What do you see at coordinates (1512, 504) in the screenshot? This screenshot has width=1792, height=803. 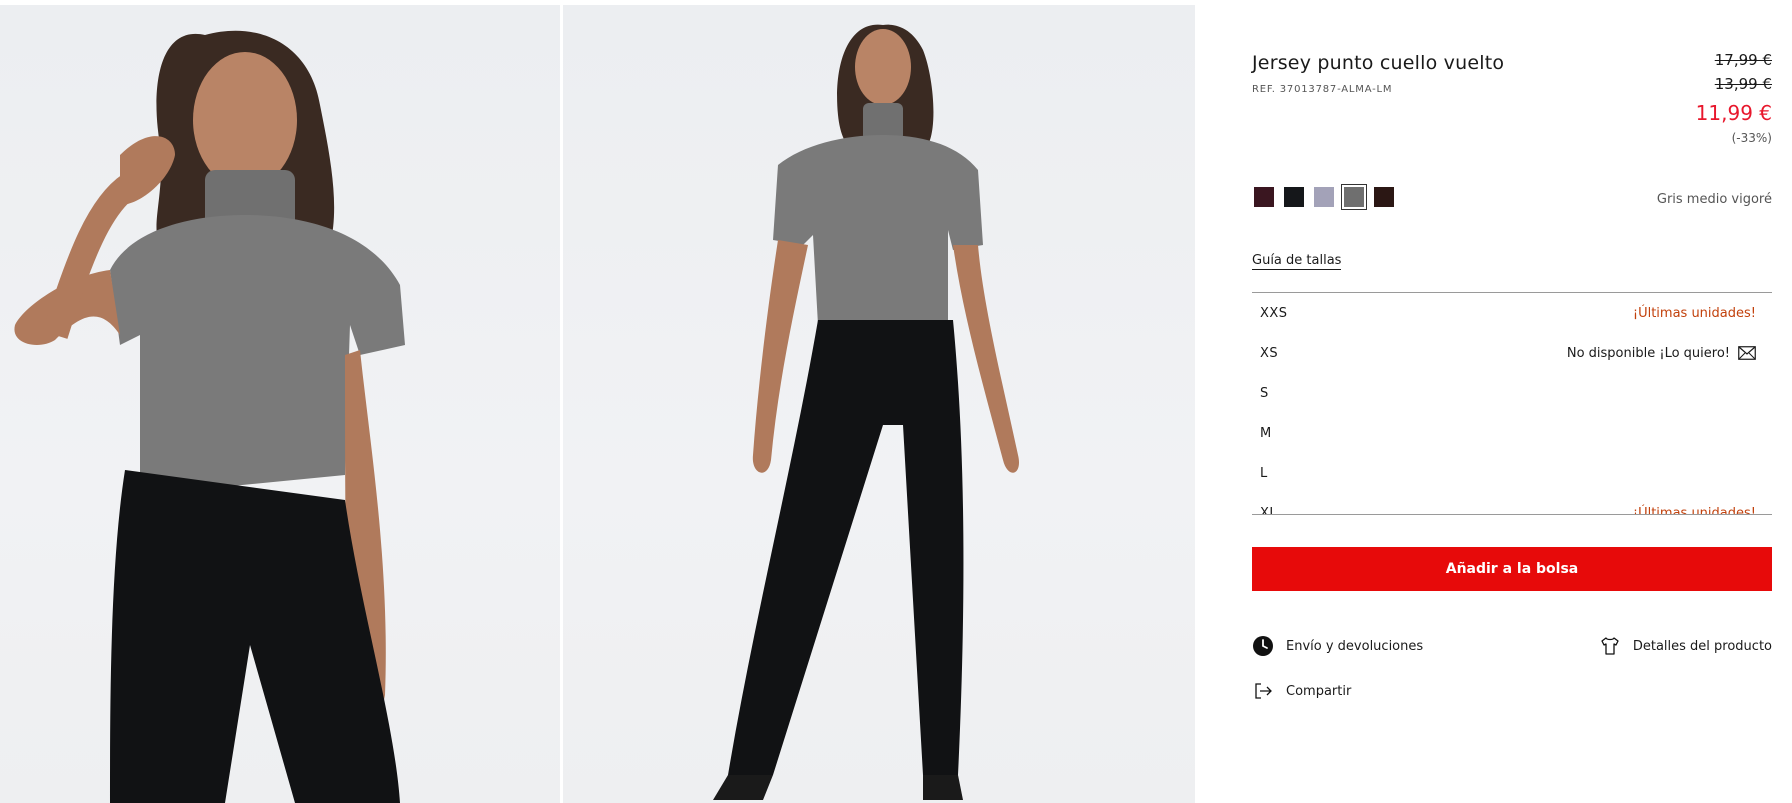 I see `size-option-xl: XL ¡Últimas unidades!` at bounding box center [1512, 504].